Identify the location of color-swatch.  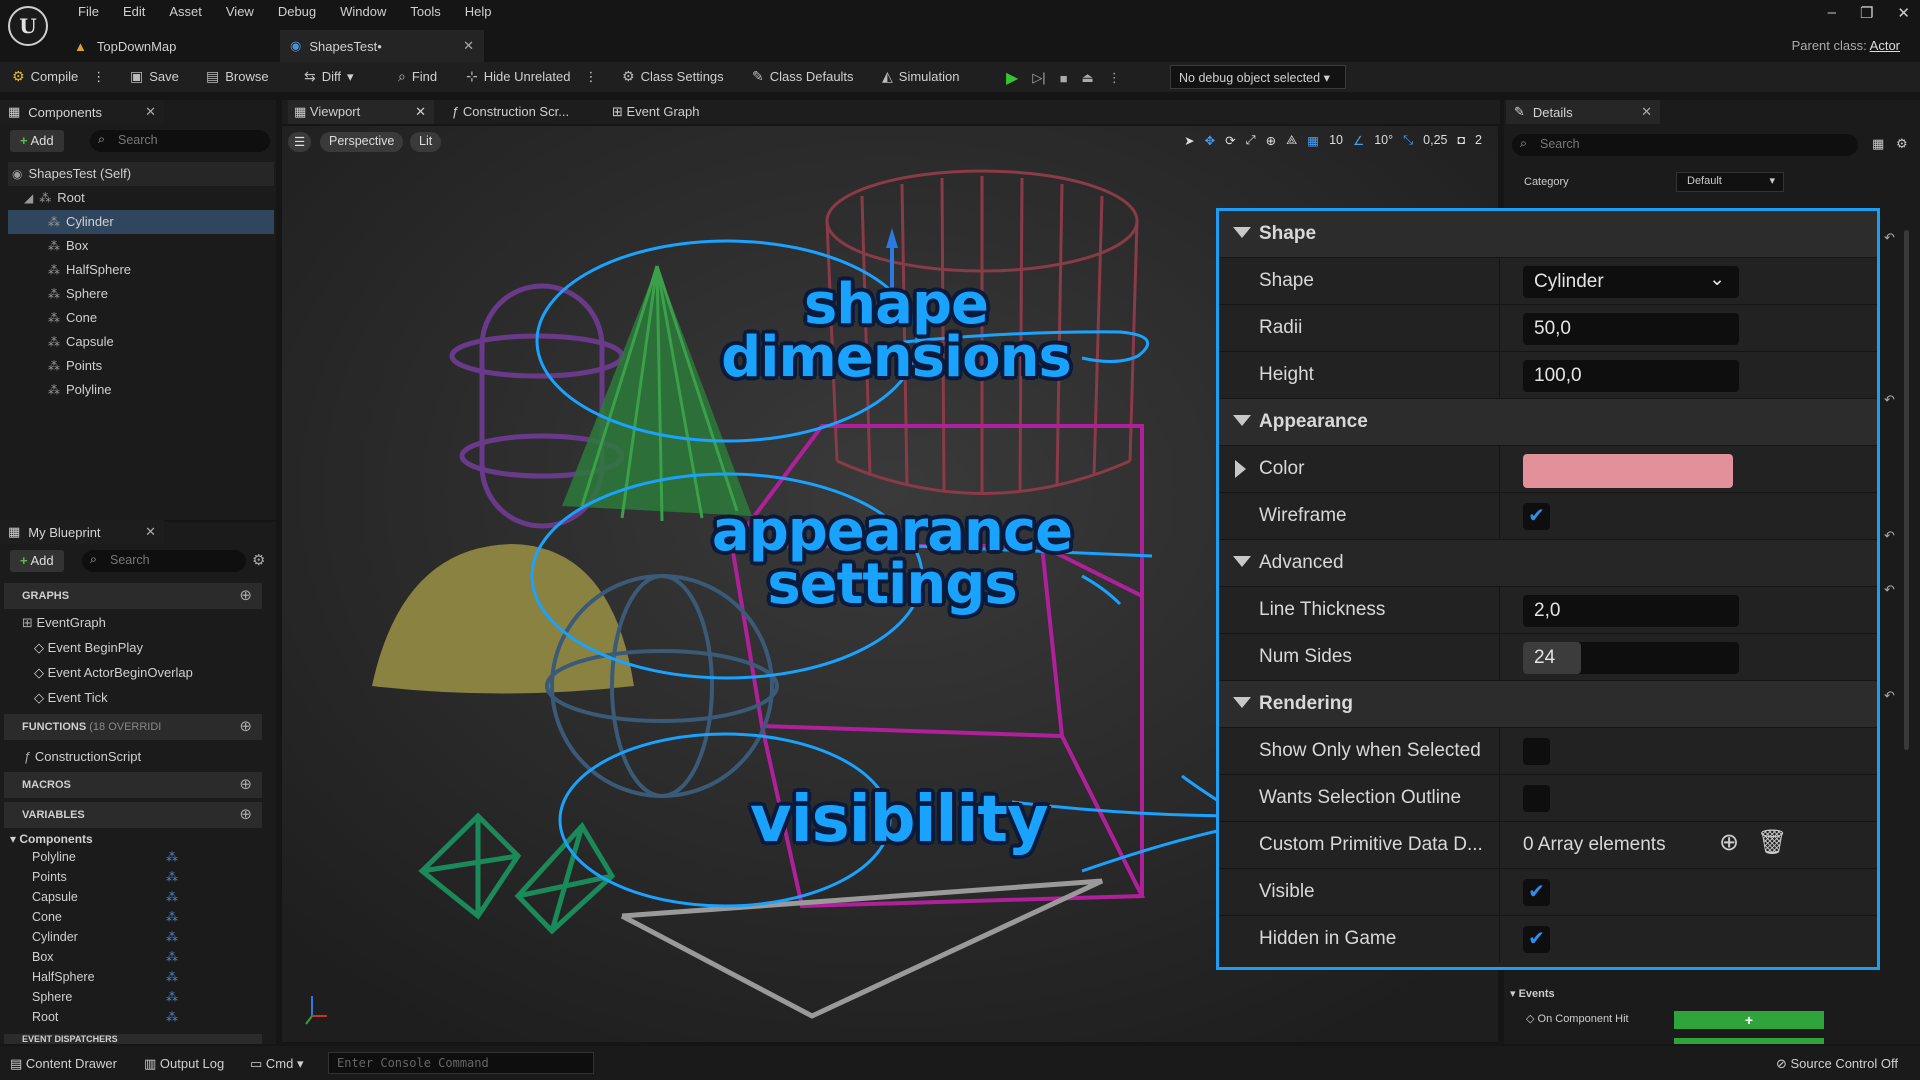
(1628, 471).